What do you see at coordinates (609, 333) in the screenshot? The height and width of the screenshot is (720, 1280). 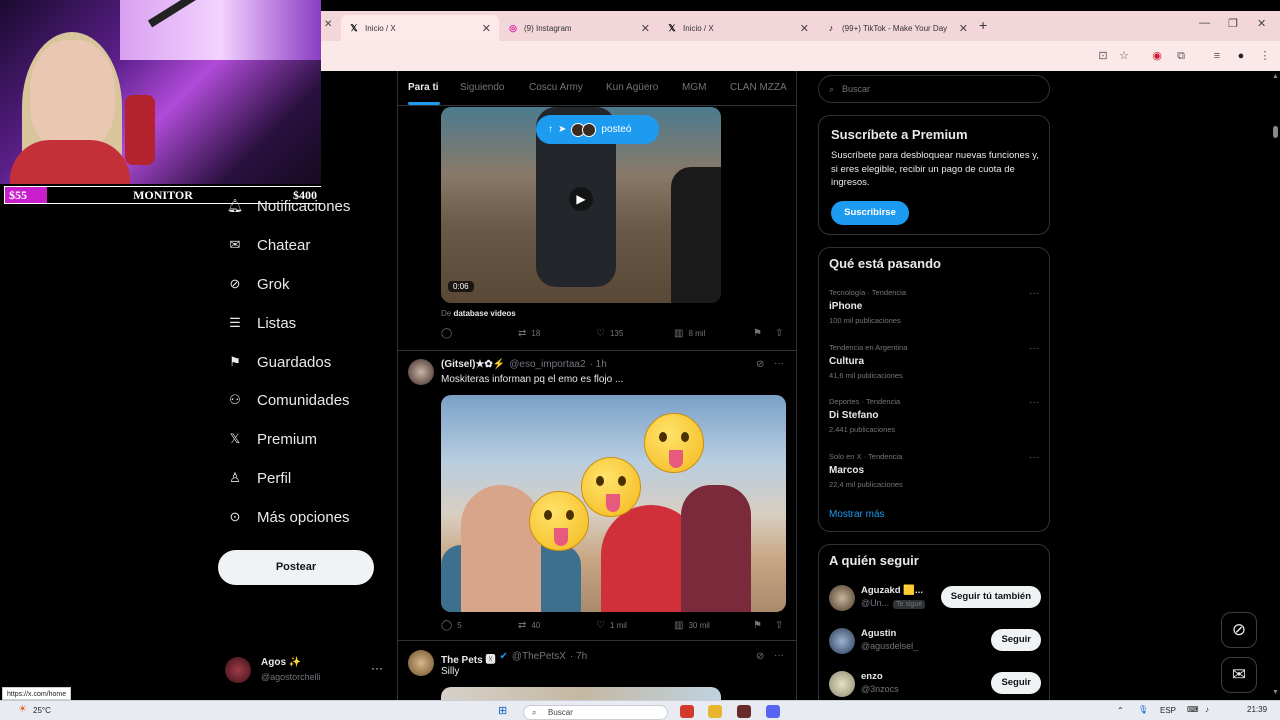 I see `like-button: ♡ 135` at bounding box center [609, 333].